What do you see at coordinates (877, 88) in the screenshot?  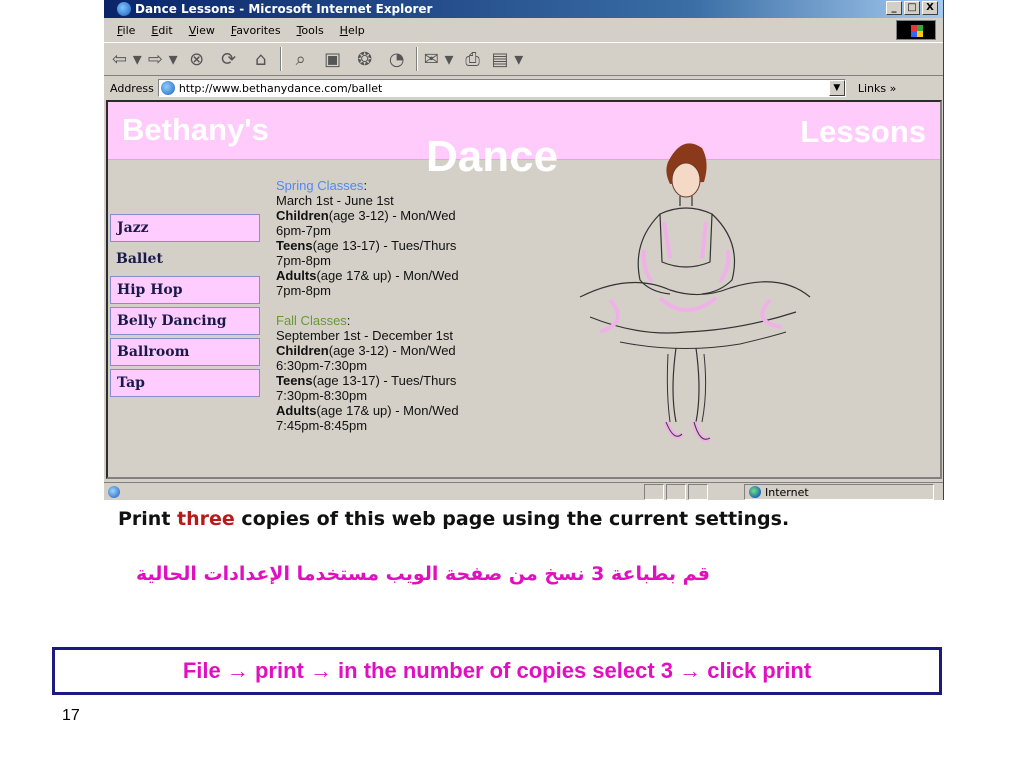 I see `links-button: Links »` at bounding box center [877, 88].